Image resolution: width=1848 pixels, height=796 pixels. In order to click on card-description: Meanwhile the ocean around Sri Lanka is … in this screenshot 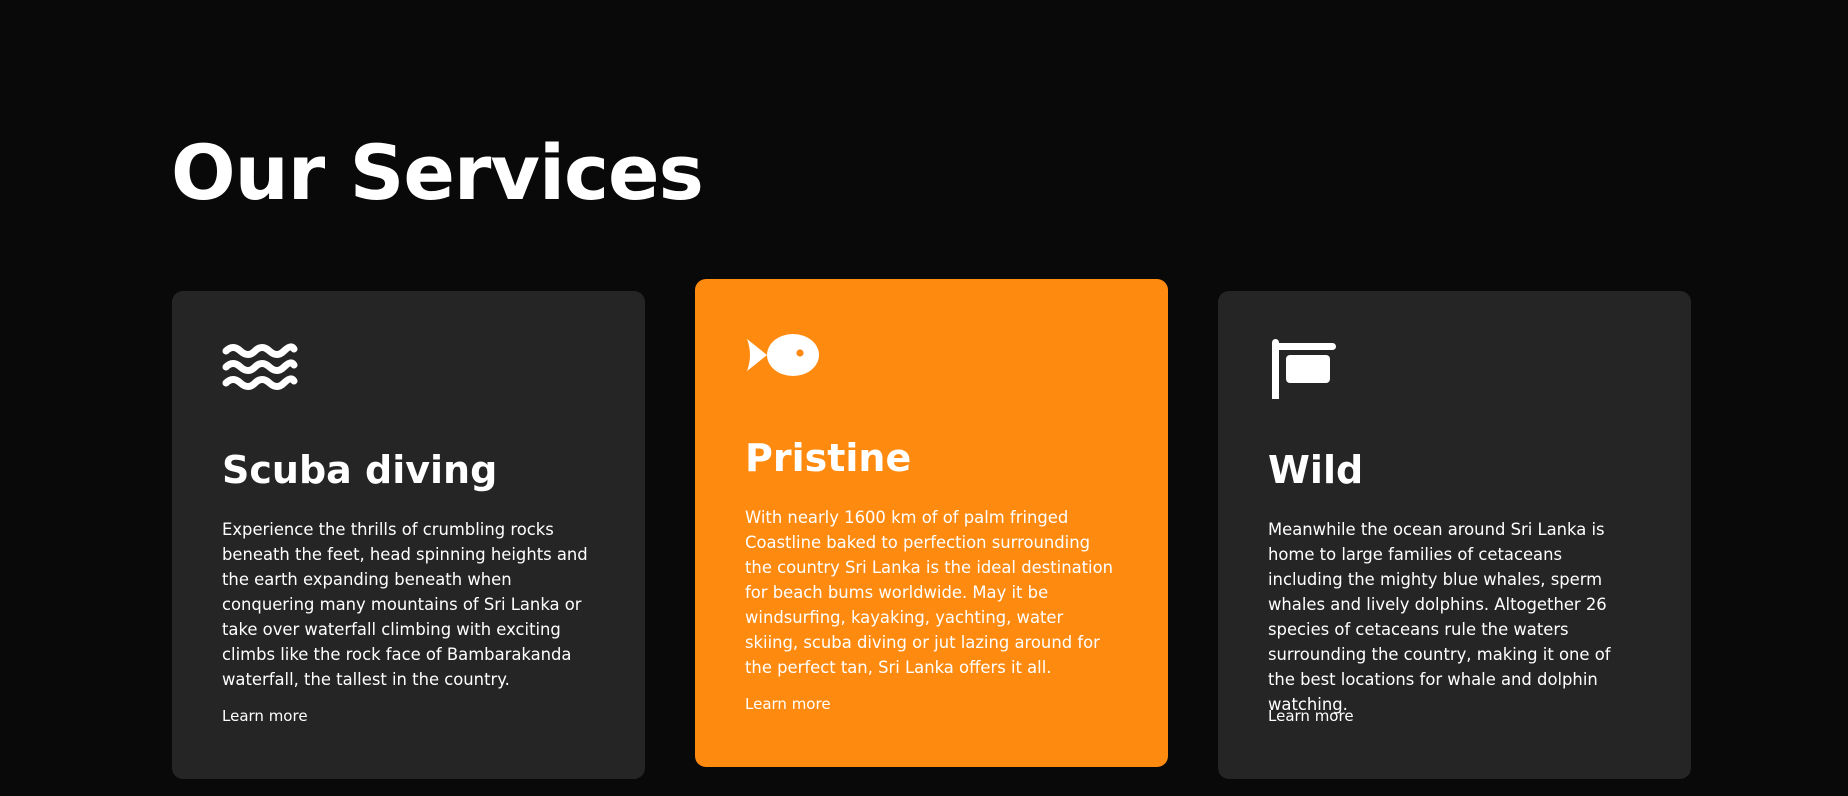, I will do `click(1439, 617)`.